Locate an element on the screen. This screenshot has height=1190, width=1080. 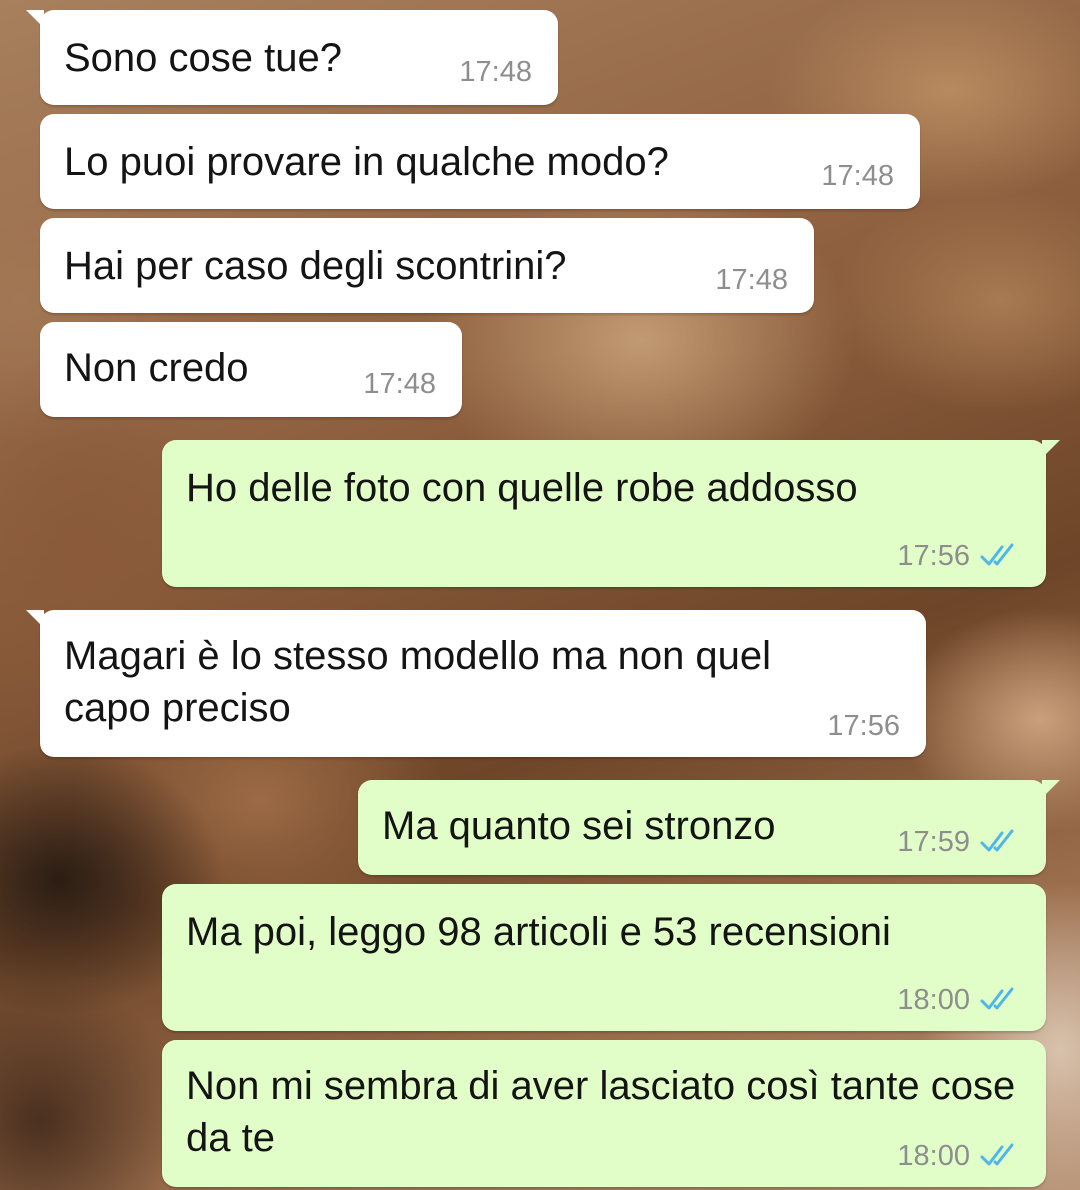
message-incoming: Hai per caso degli scontrini? 17:48 is located at coordinates (427, 265).